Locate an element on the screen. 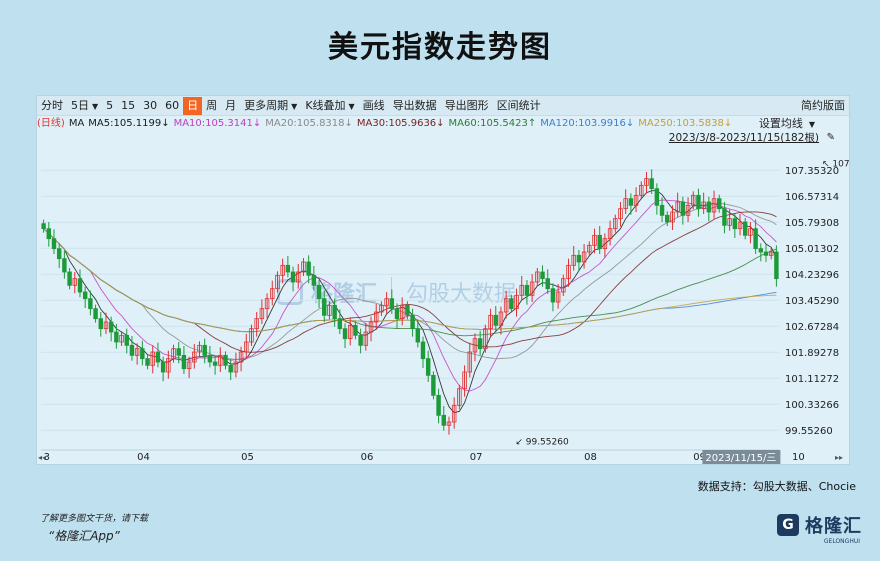  ma-legend-label: MA is located at coordinates (76, 123).